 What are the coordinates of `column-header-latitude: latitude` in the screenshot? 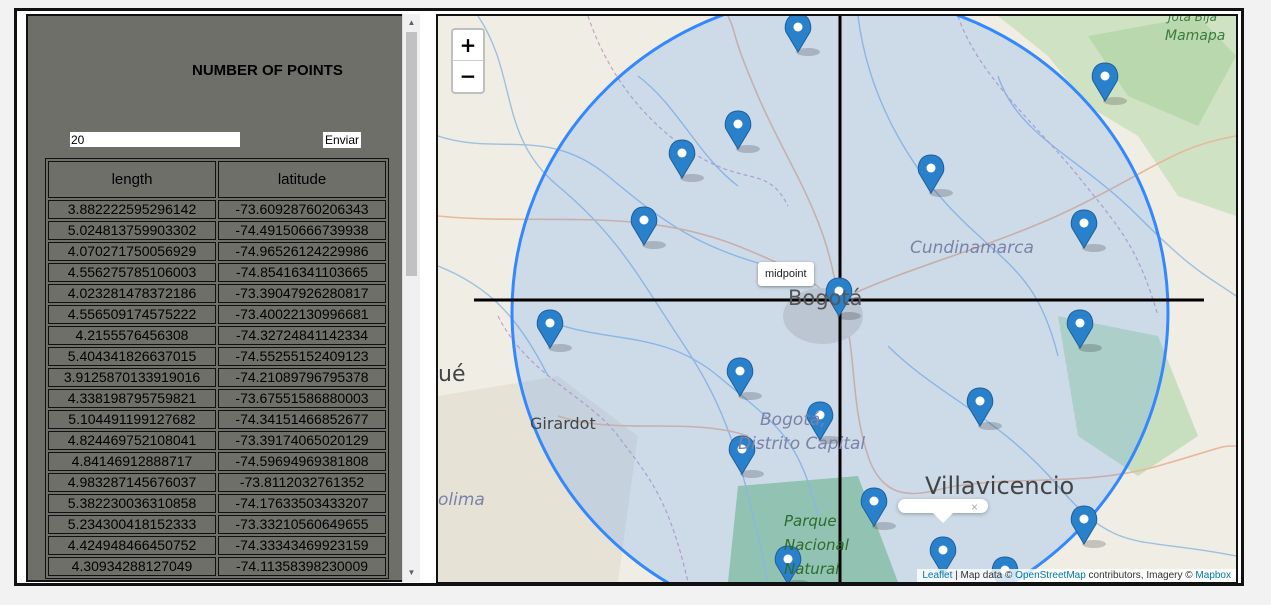 It's located at (302, 179).